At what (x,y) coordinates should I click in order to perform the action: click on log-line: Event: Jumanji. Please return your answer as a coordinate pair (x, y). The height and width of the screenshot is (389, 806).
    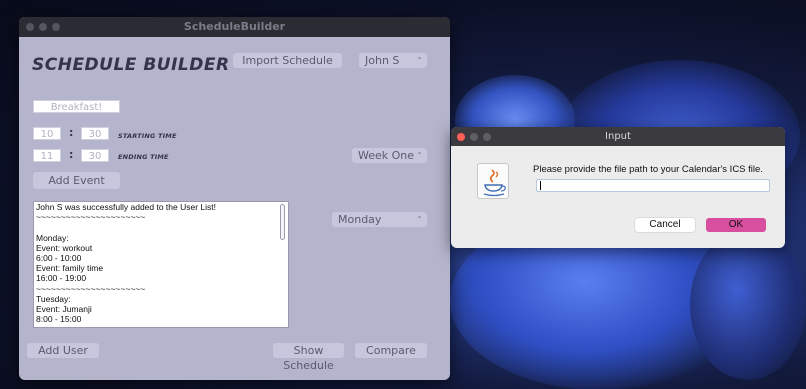
    Looking at the image, I should click on (64, 309).